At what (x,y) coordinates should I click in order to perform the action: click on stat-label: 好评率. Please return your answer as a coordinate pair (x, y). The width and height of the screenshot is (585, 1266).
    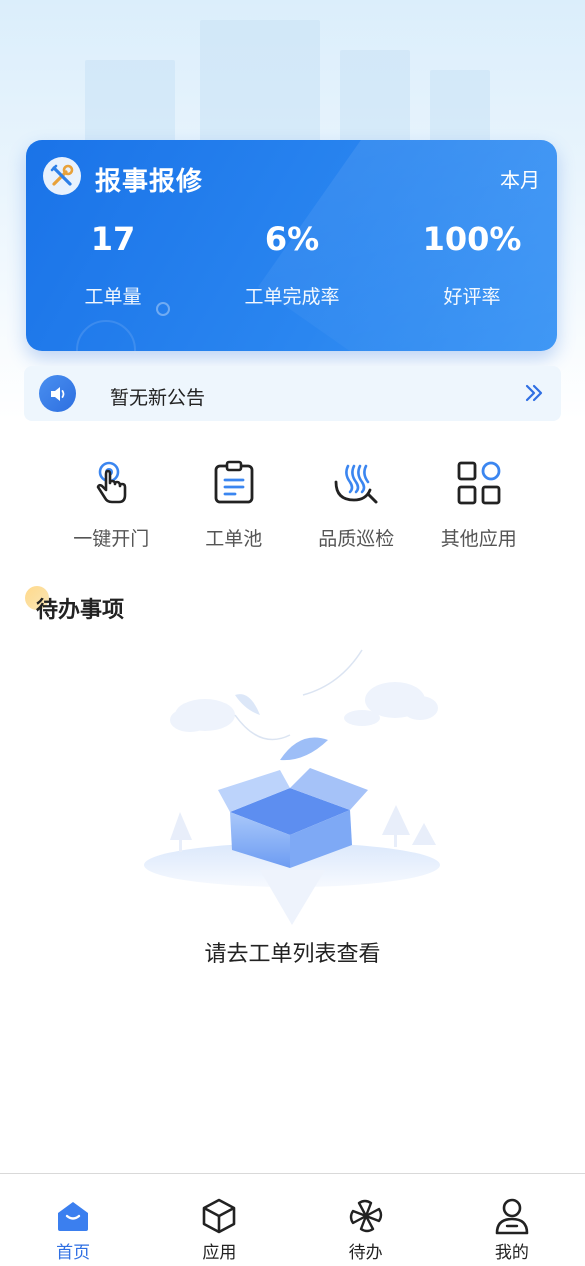
    Looking at the image, I should click on (472, 297).